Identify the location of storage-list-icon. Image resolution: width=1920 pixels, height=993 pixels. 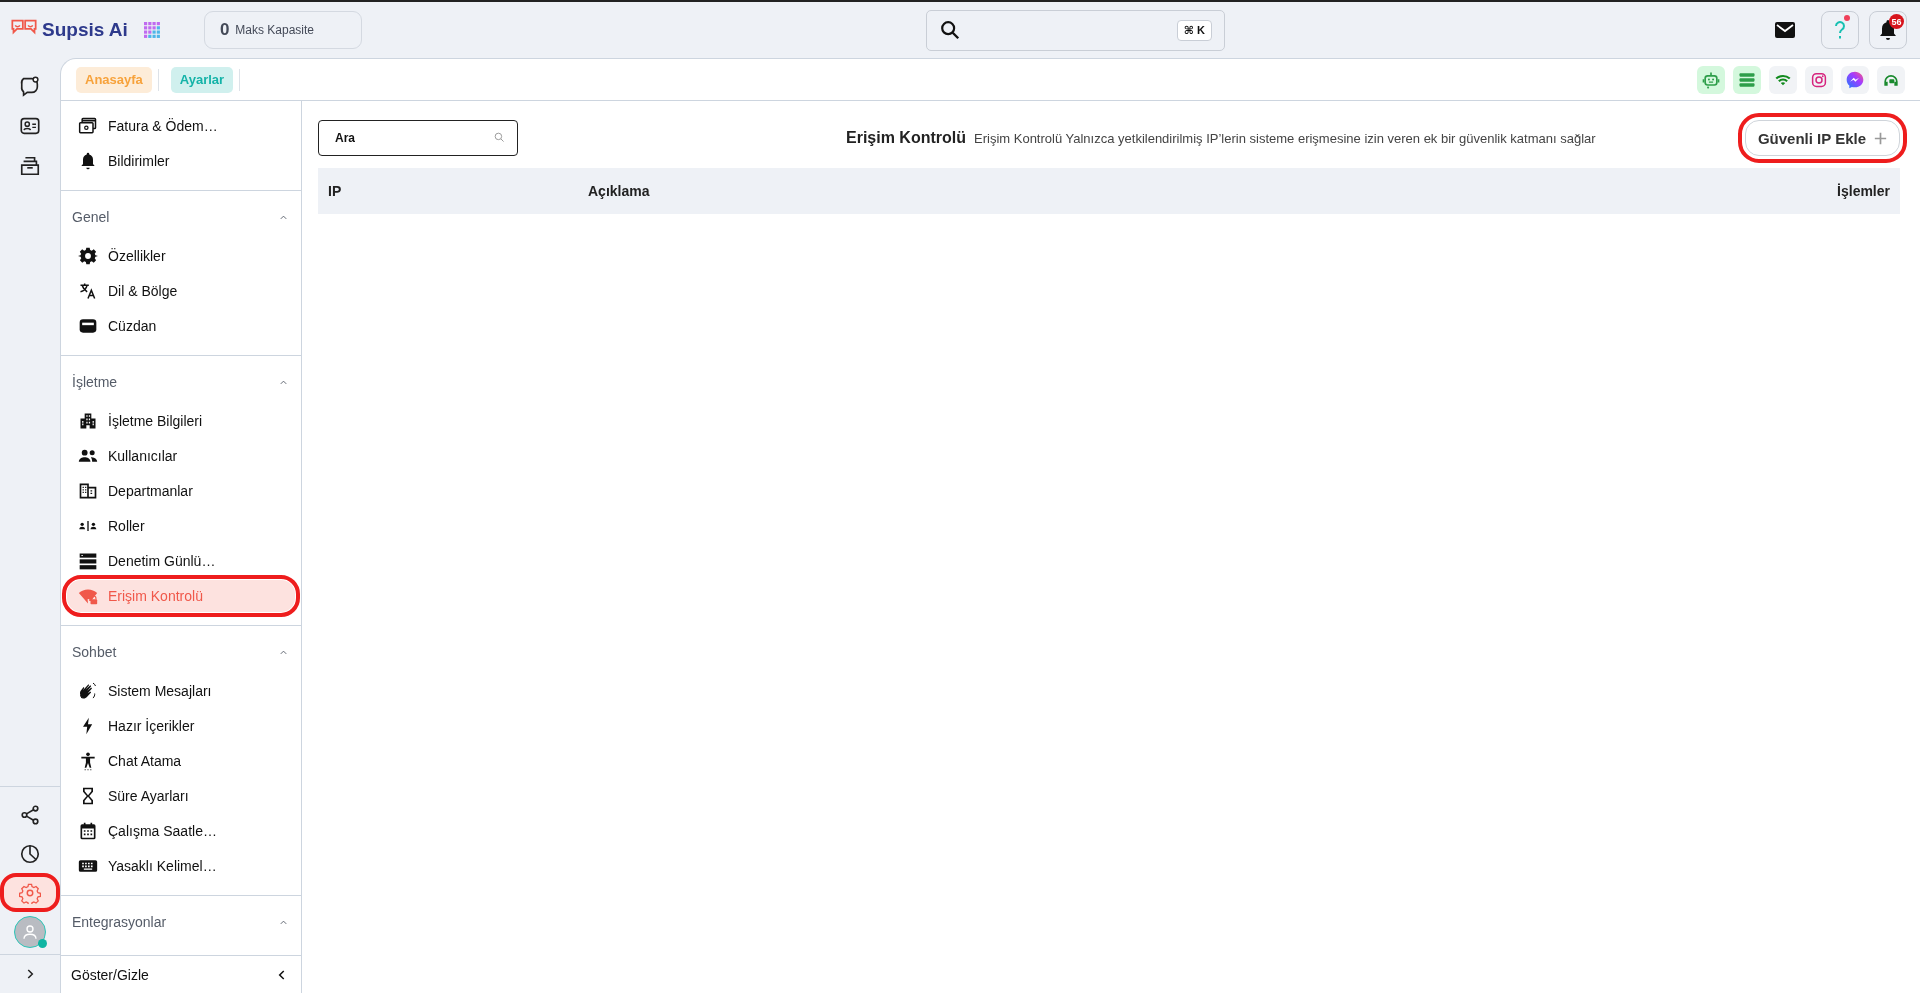
(88, 561).